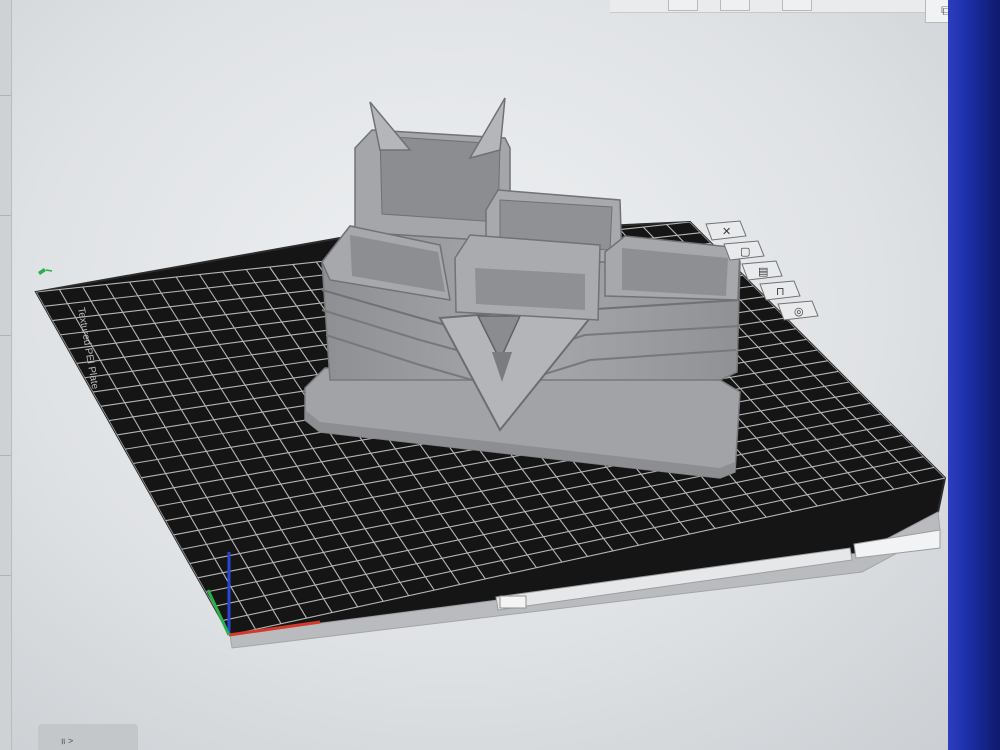  I want to click on tool-glyph: ▤, so click(763, 271).